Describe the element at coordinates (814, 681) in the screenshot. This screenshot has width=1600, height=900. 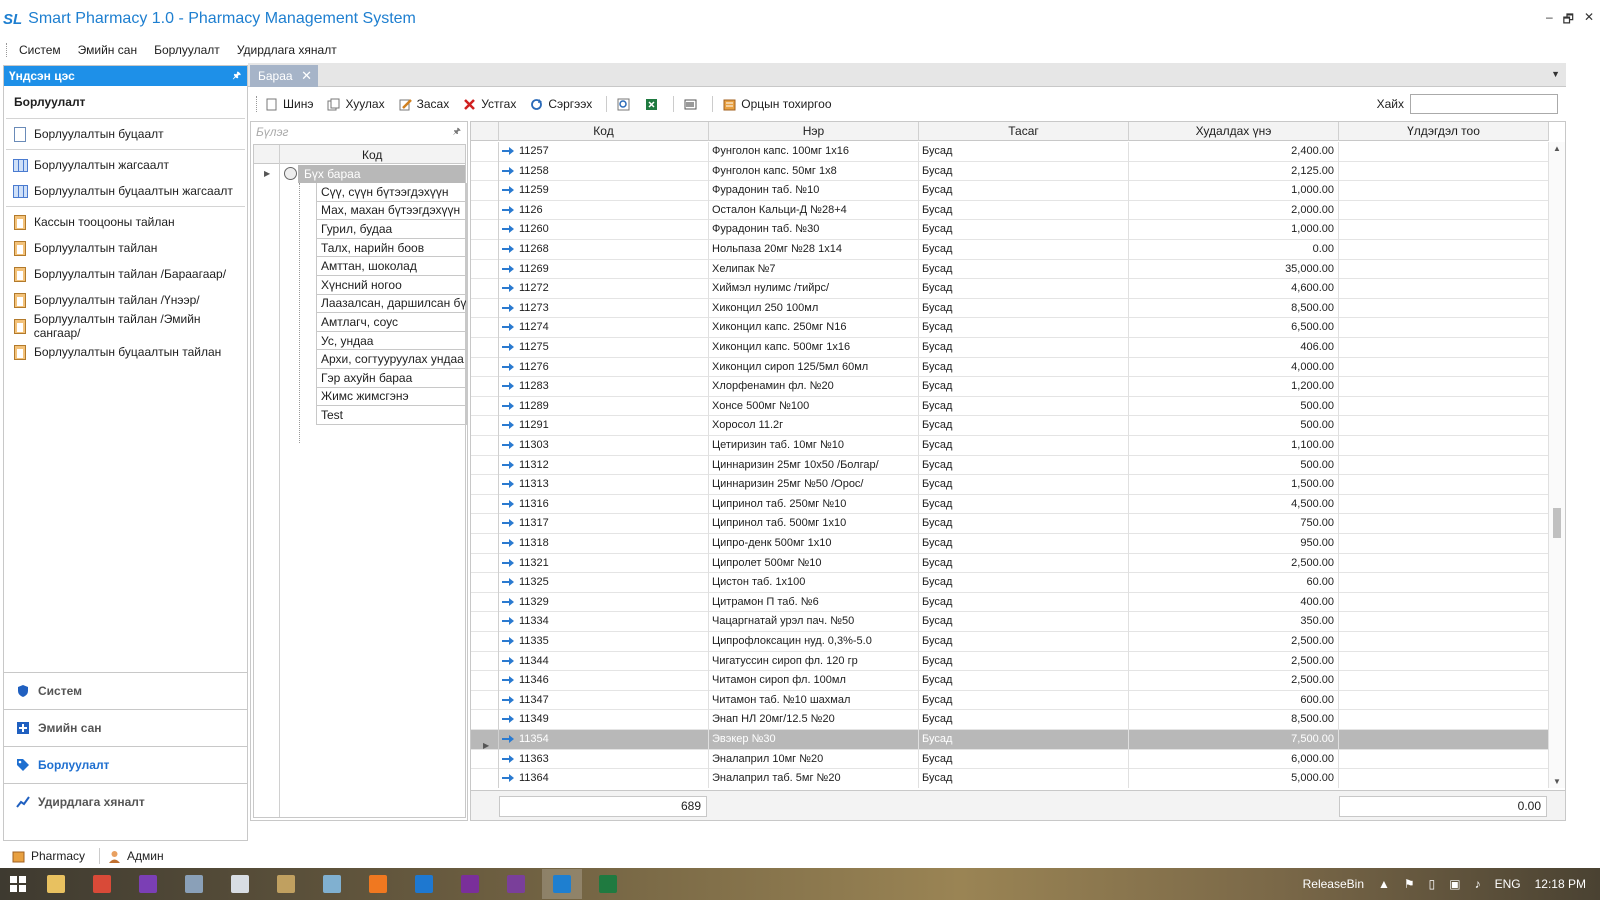
I see `cell-name: Читамон сироп фл. 100мл` at that location.